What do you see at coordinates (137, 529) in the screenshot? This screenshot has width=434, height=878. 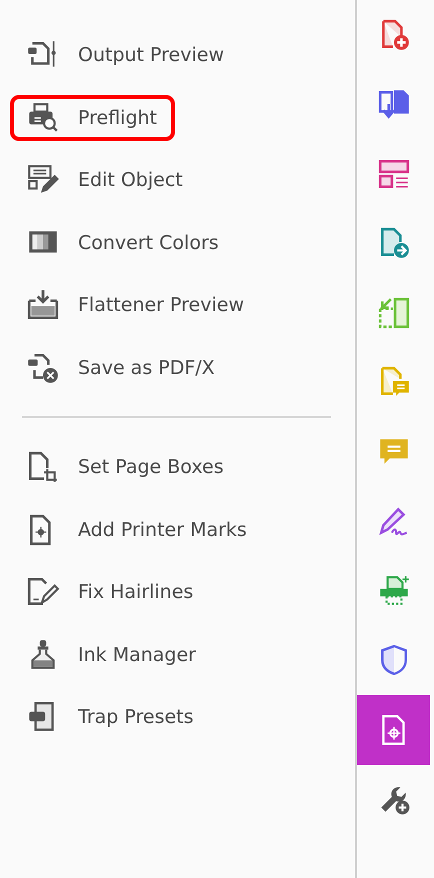 I see `tool-menu-item: Add Printer Marks` at bounding box center [137, 529].